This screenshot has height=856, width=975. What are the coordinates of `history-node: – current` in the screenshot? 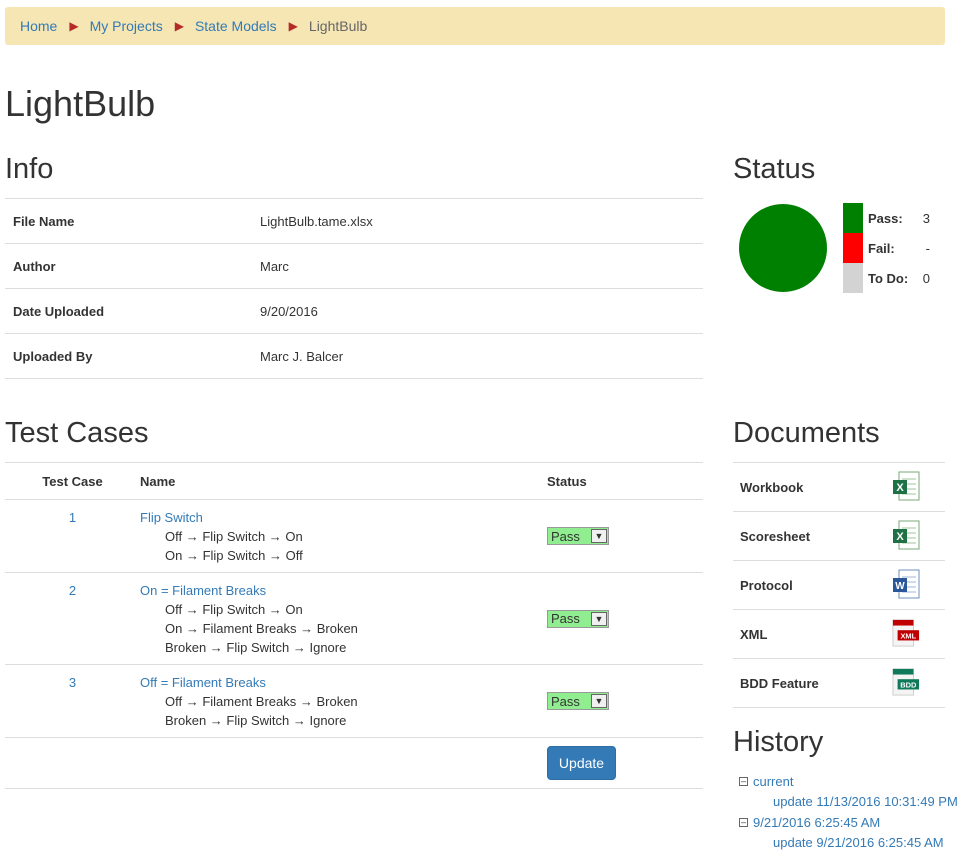 It's located at (848, 781).